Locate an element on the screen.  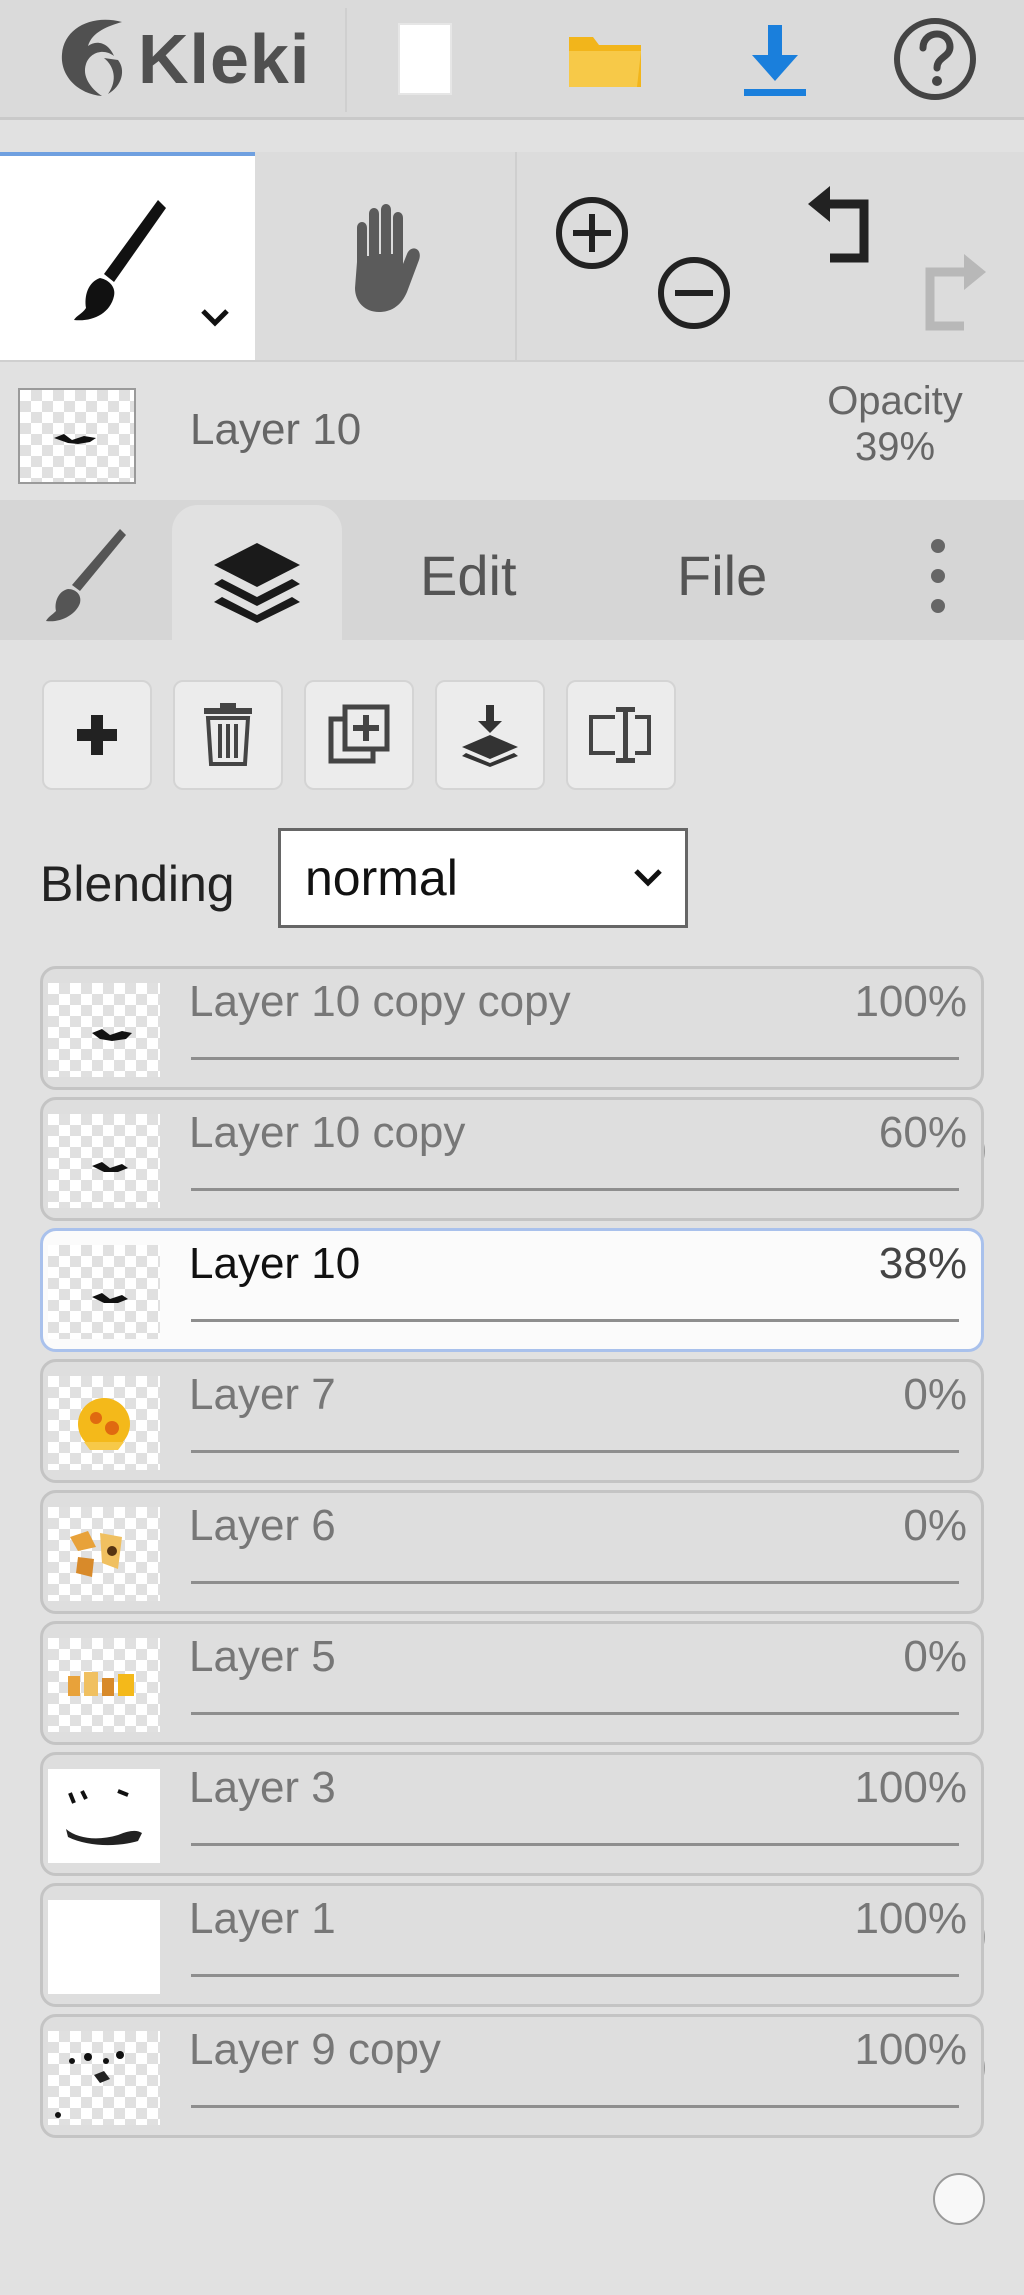
help-button is located at coordinates (935, 58).